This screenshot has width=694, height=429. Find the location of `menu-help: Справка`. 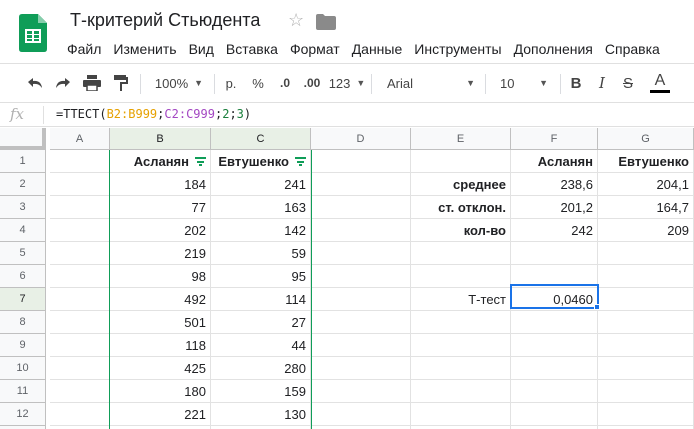

menu-help: Справка is located at coordinates (632, 49).